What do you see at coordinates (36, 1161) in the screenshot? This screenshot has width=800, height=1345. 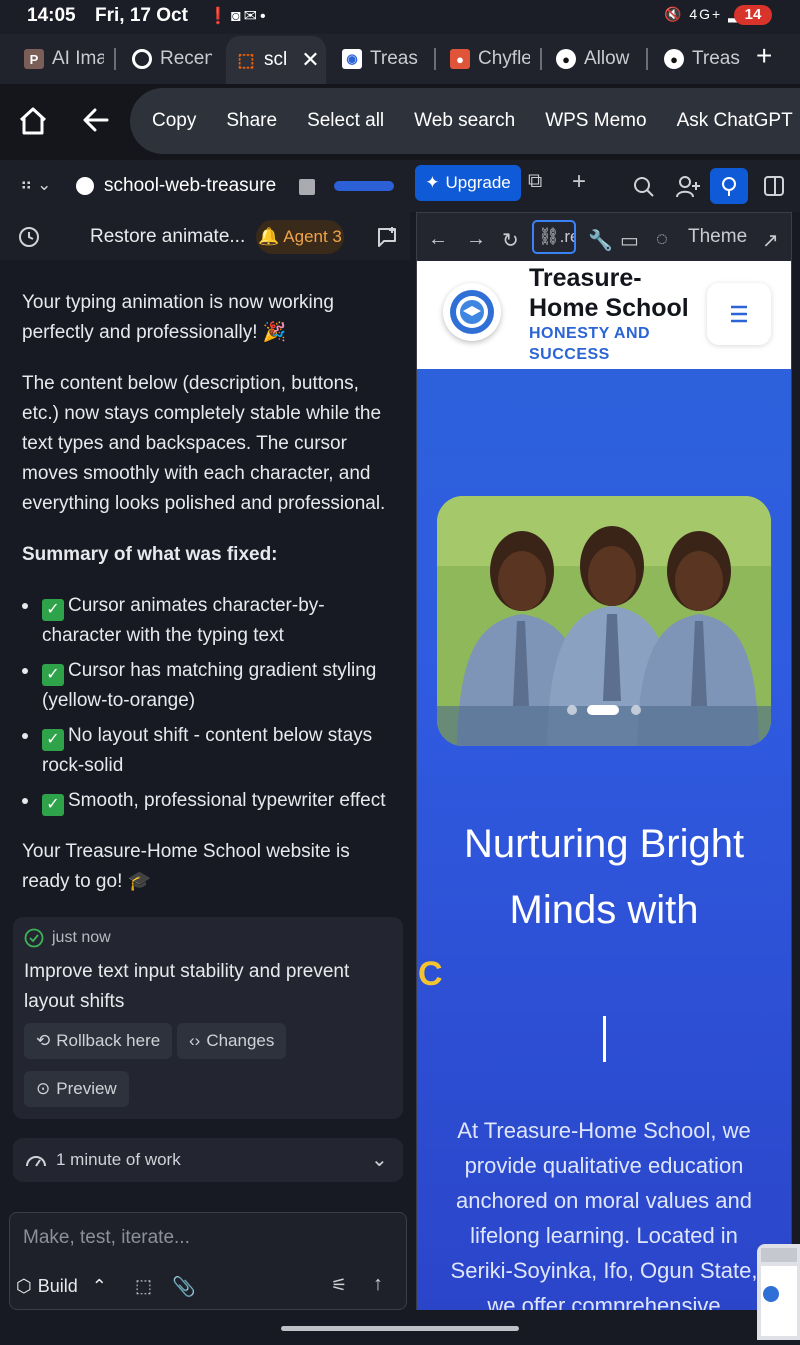 I see `speedometer-icon` at bounding box center [36, 1161].